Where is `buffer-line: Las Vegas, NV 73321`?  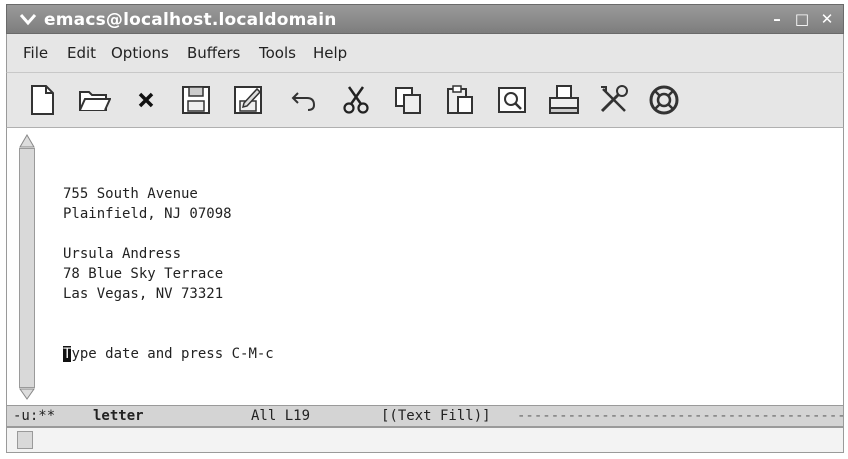
buffer-line: Las Vegas, NV 73321 is located at coordinates (143, 294).